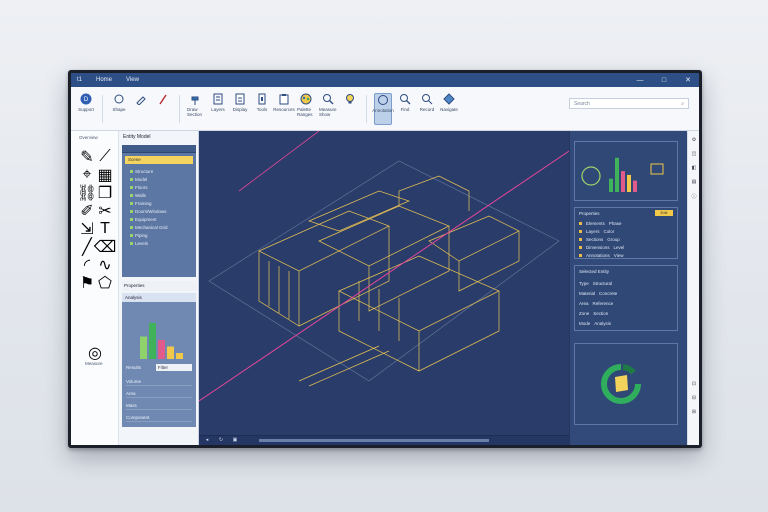  Describe the element at coordinates (595, 323) in the screenshot. I see `entity-prop-row: Mode Analysis` at that location.